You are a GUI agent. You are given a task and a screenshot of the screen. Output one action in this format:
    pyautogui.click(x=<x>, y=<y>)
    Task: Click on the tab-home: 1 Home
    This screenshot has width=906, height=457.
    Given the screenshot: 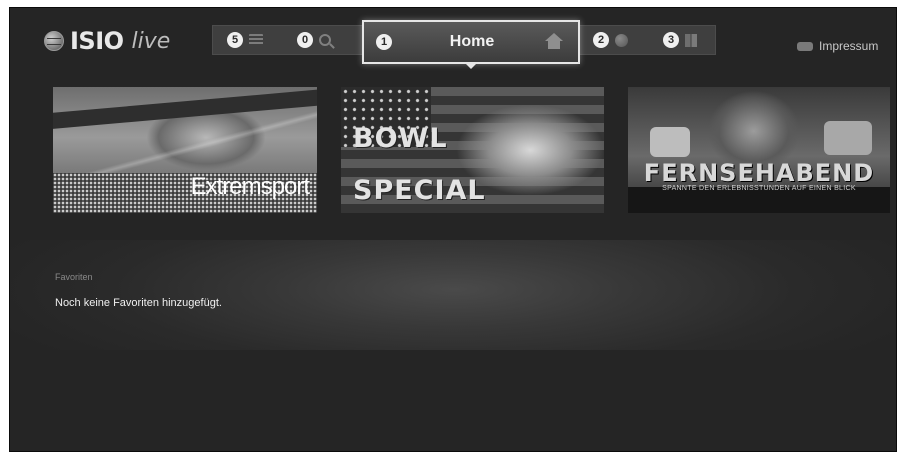 What is the action you would take?
    pyautogui.click(x=471, y=42)
    